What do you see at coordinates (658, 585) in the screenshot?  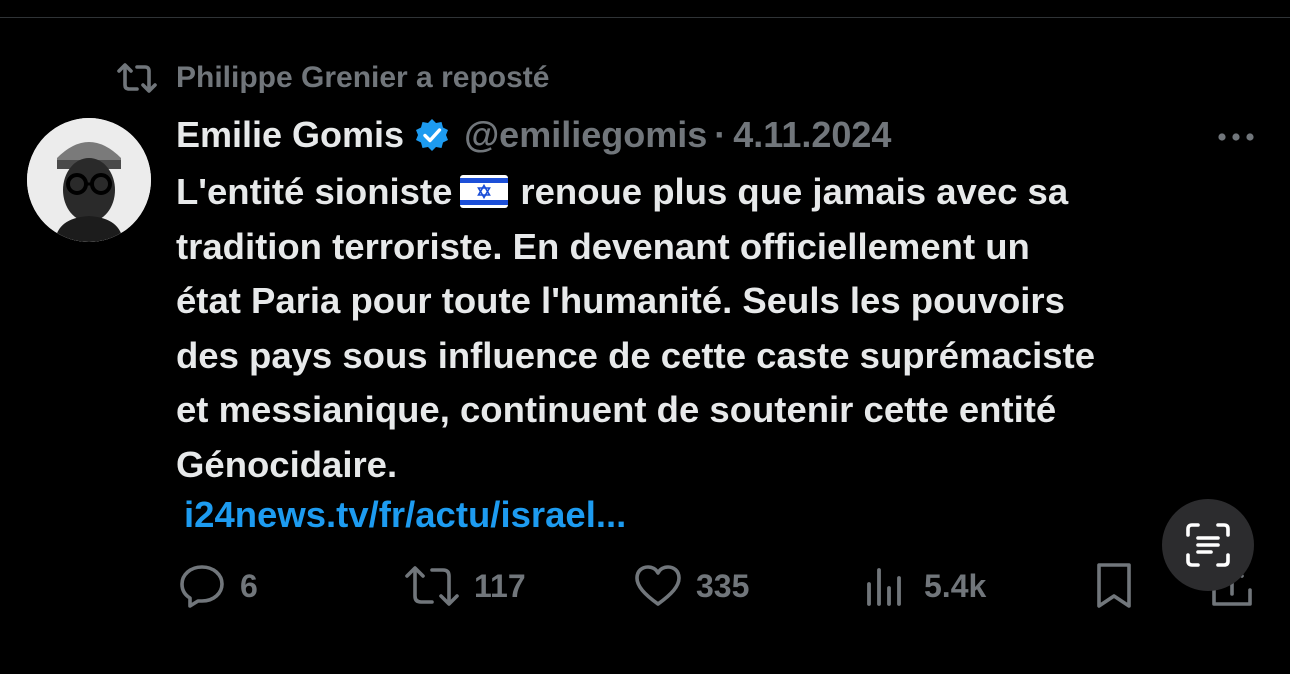 I see `heart-icon` at bounding box center [658, 585].